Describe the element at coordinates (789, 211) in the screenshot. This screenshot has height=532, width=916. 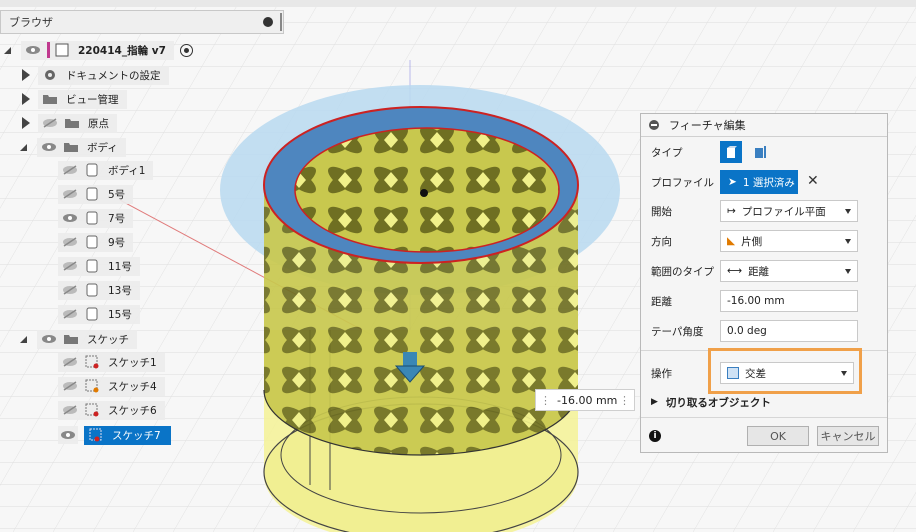
I see `start-dropdown: ↦ プロファイル平面` at that location.